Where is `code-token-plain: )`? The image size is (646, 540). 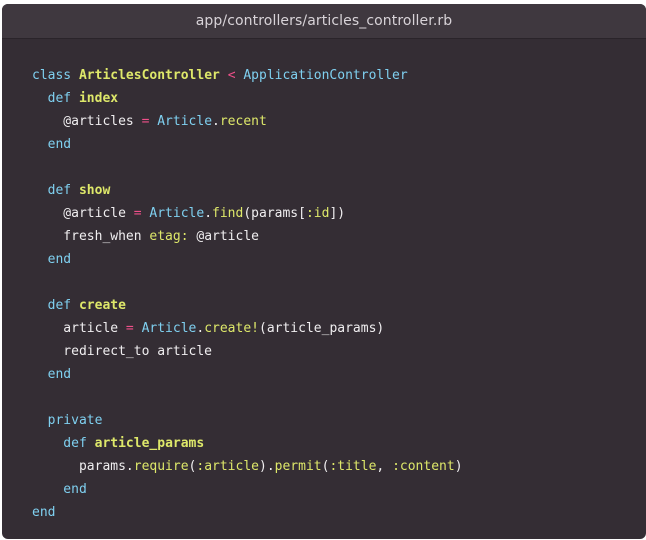 code-token-plain: ) is located at coordinates (458, 466).